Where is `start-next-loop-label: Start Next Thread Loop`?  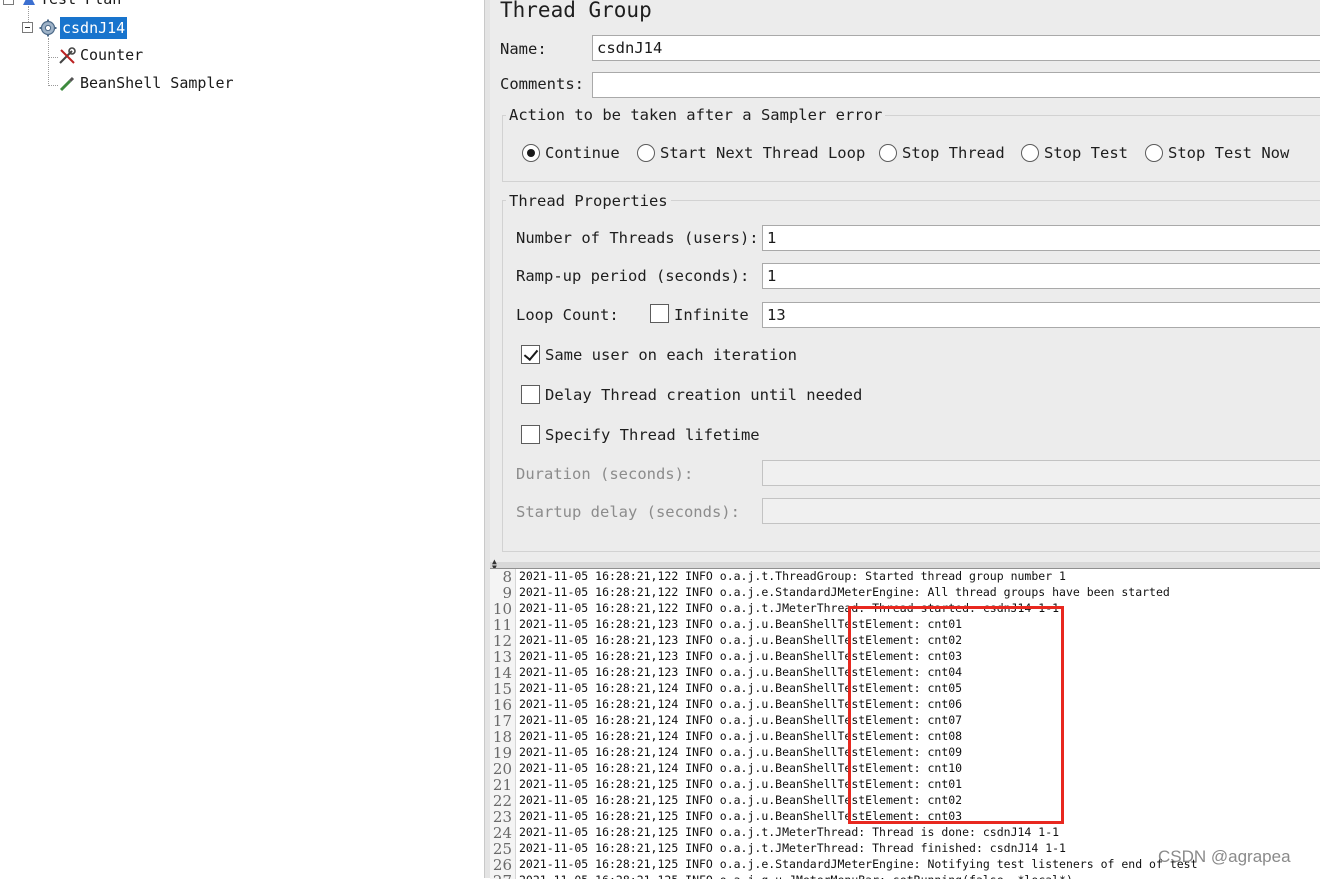
start-next-loop-label: Start Next Thread Loop is located at coordinates (762, 153).